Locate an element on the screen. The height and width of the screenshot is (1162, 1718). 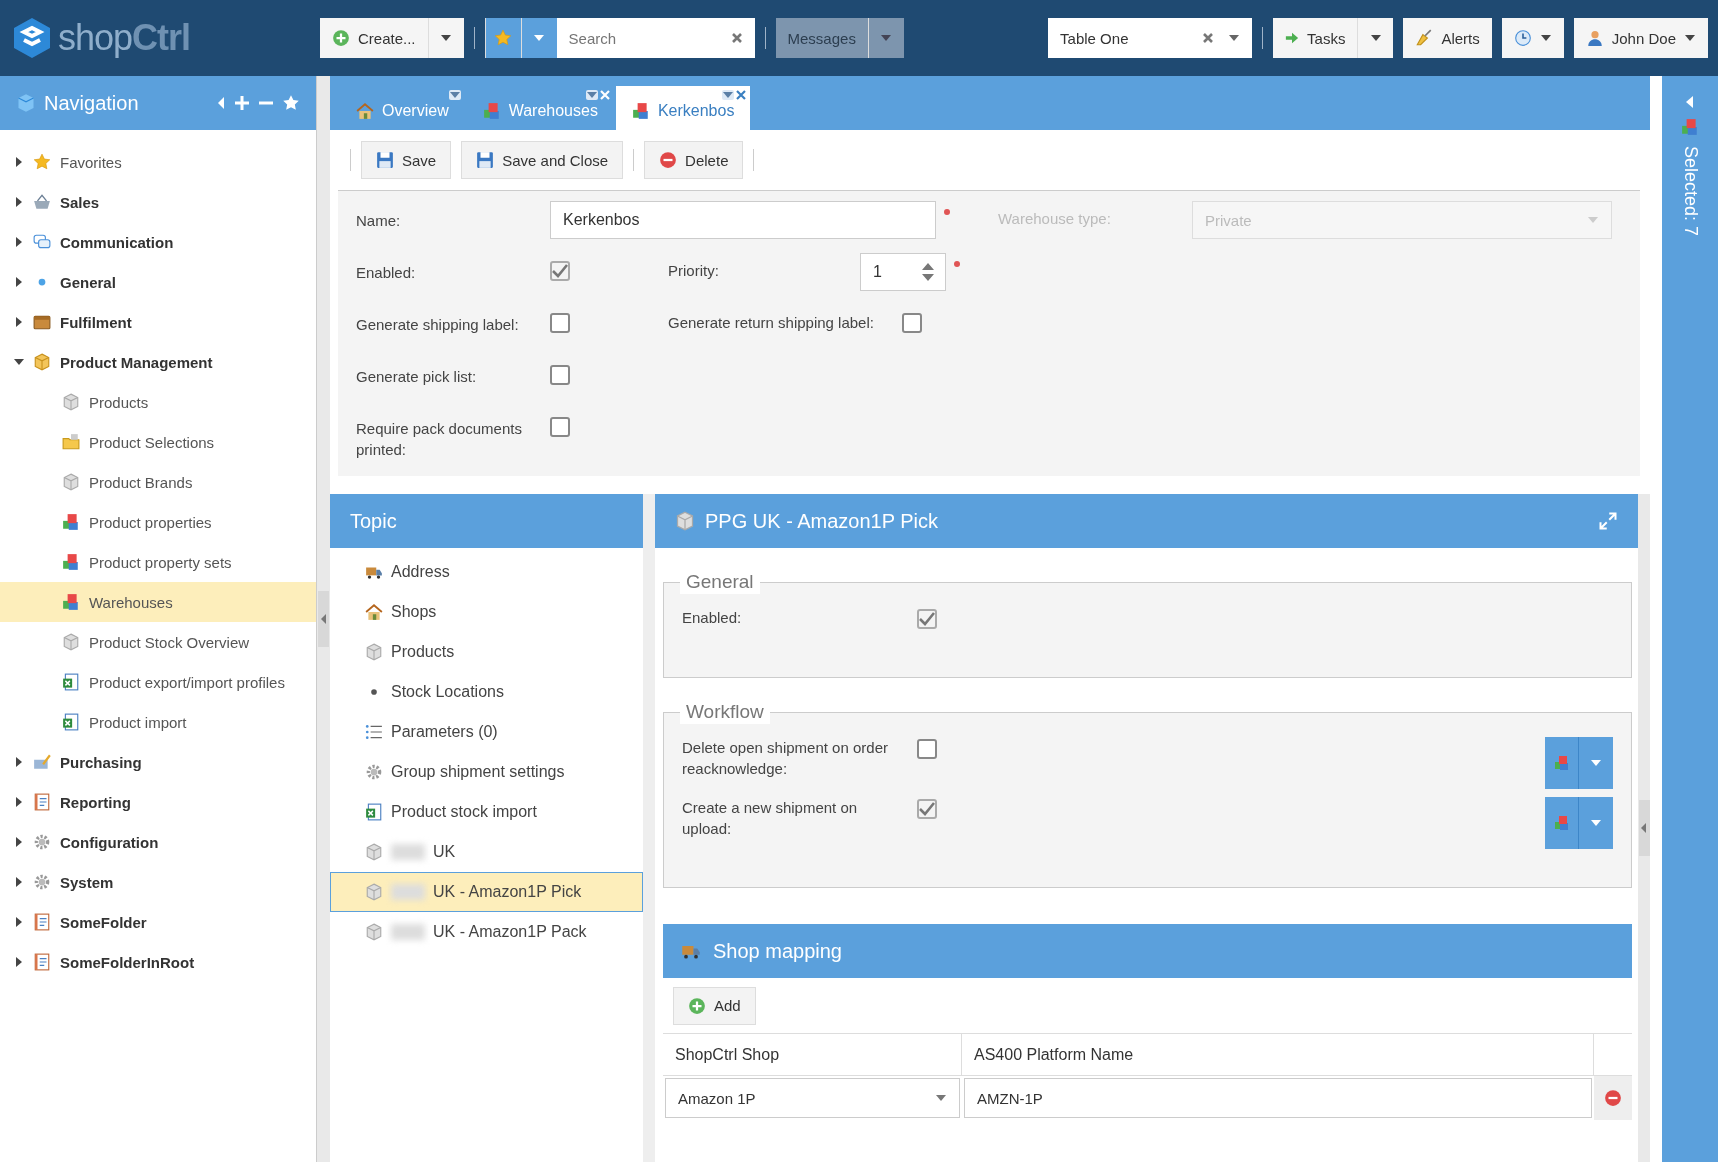
logo-text: shopCtrl is located at coordinates (124, 38).